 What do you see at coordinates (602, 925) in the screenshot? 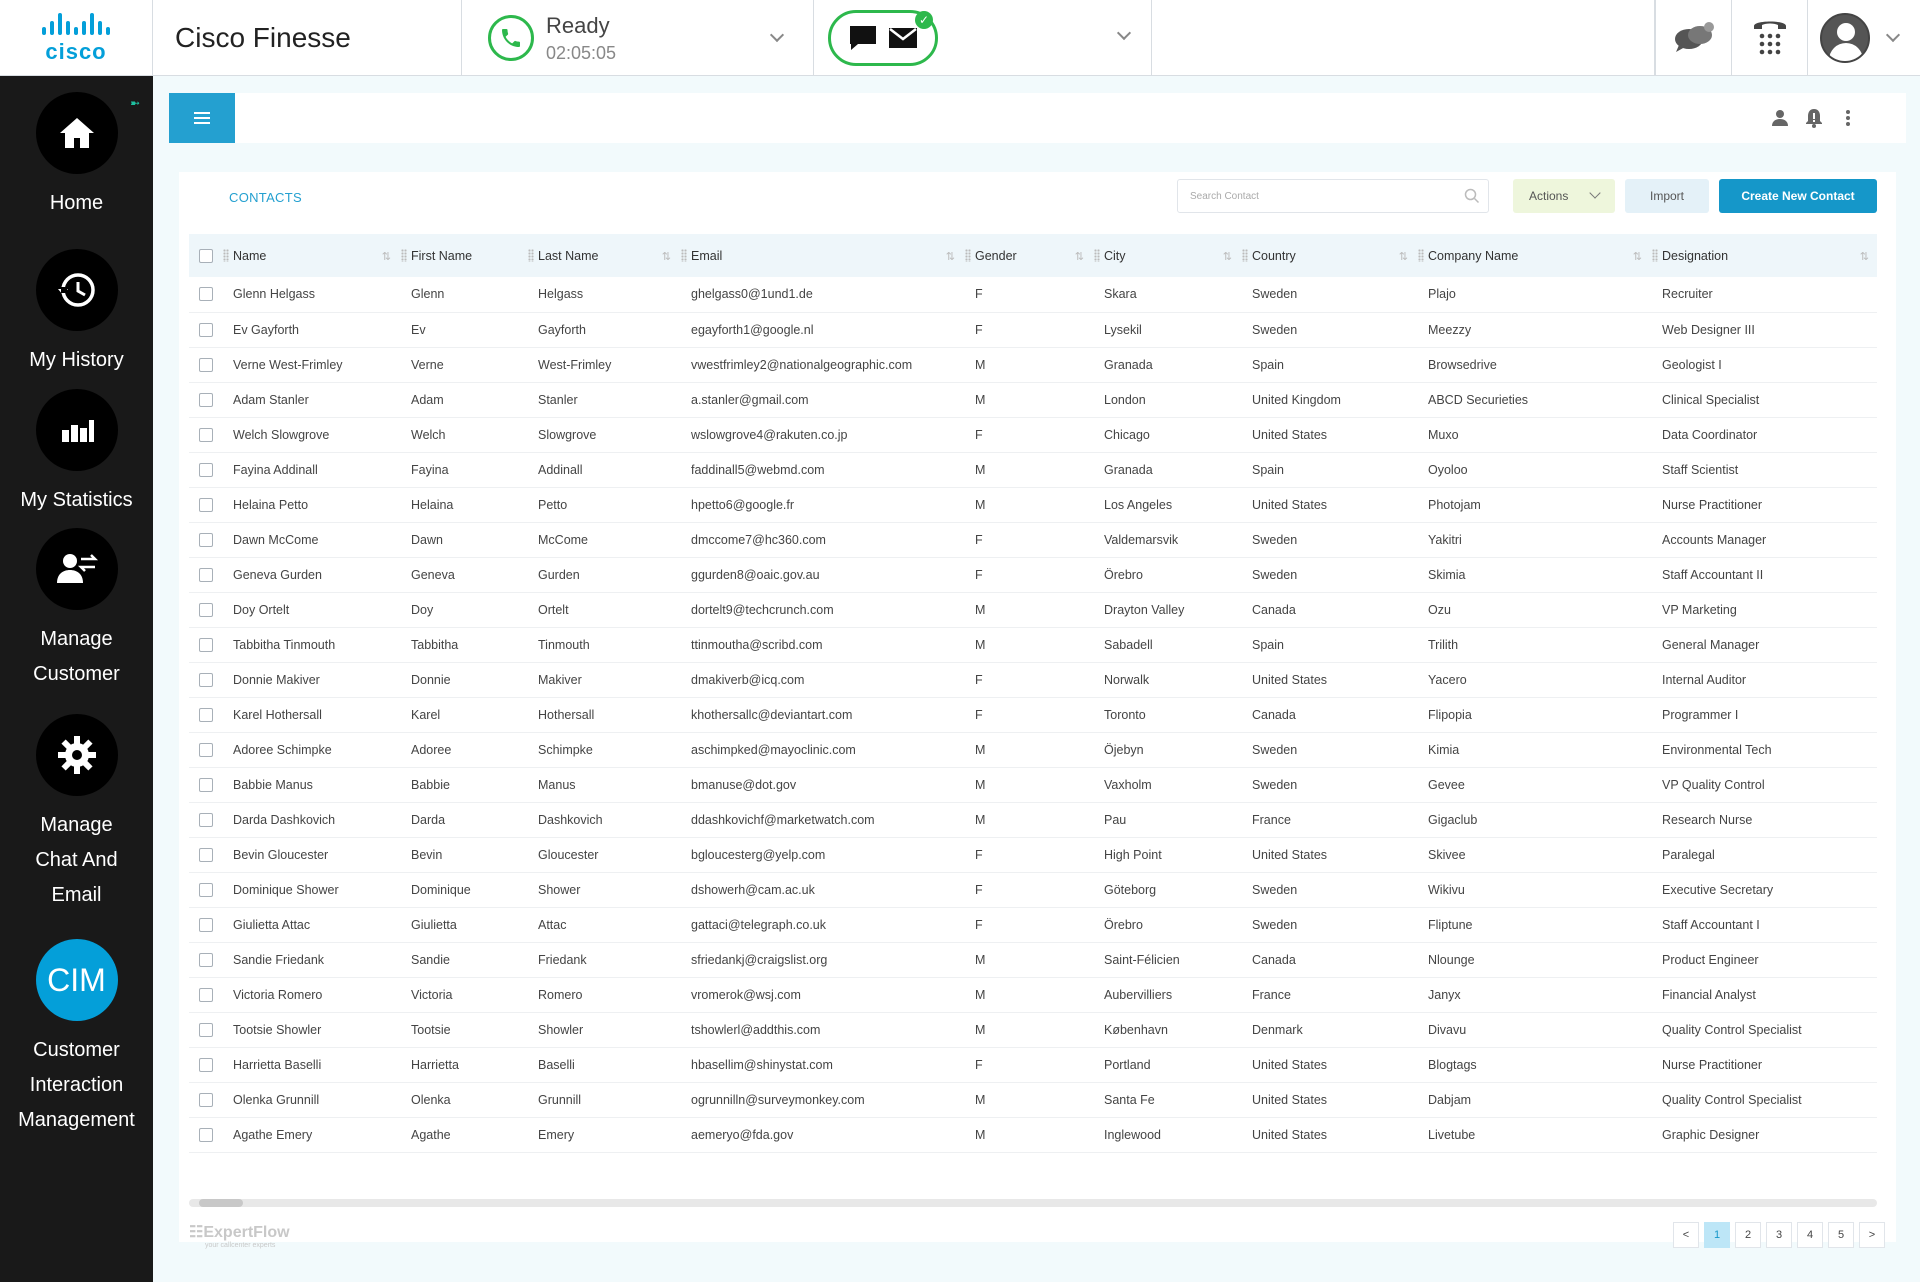
I see `table-cell: Attac` at bounding box center [602, 925].